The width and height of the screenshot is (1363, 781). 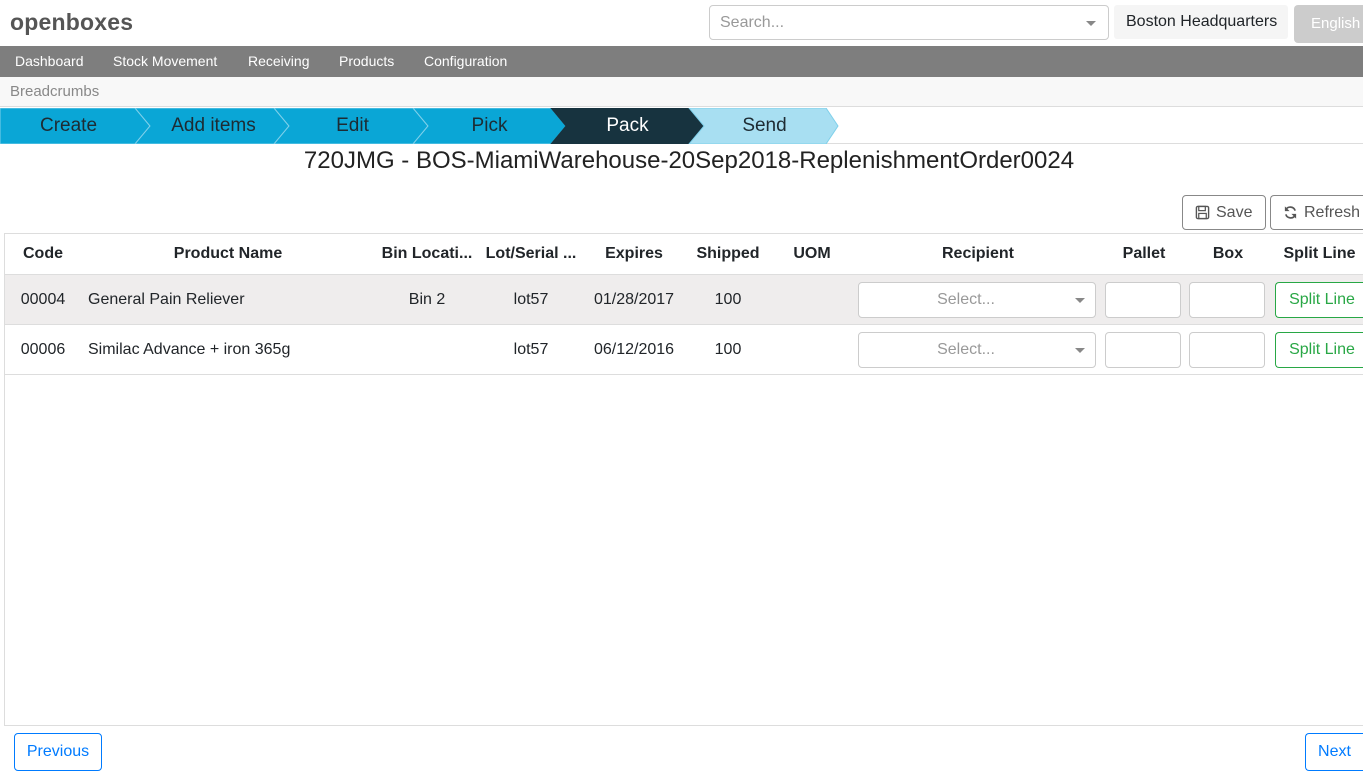 What do you see at coordinates (49, 61) in the screenshot?
I see `nav-item-dashboard: Dashboard` at bounding box center [49, 61].